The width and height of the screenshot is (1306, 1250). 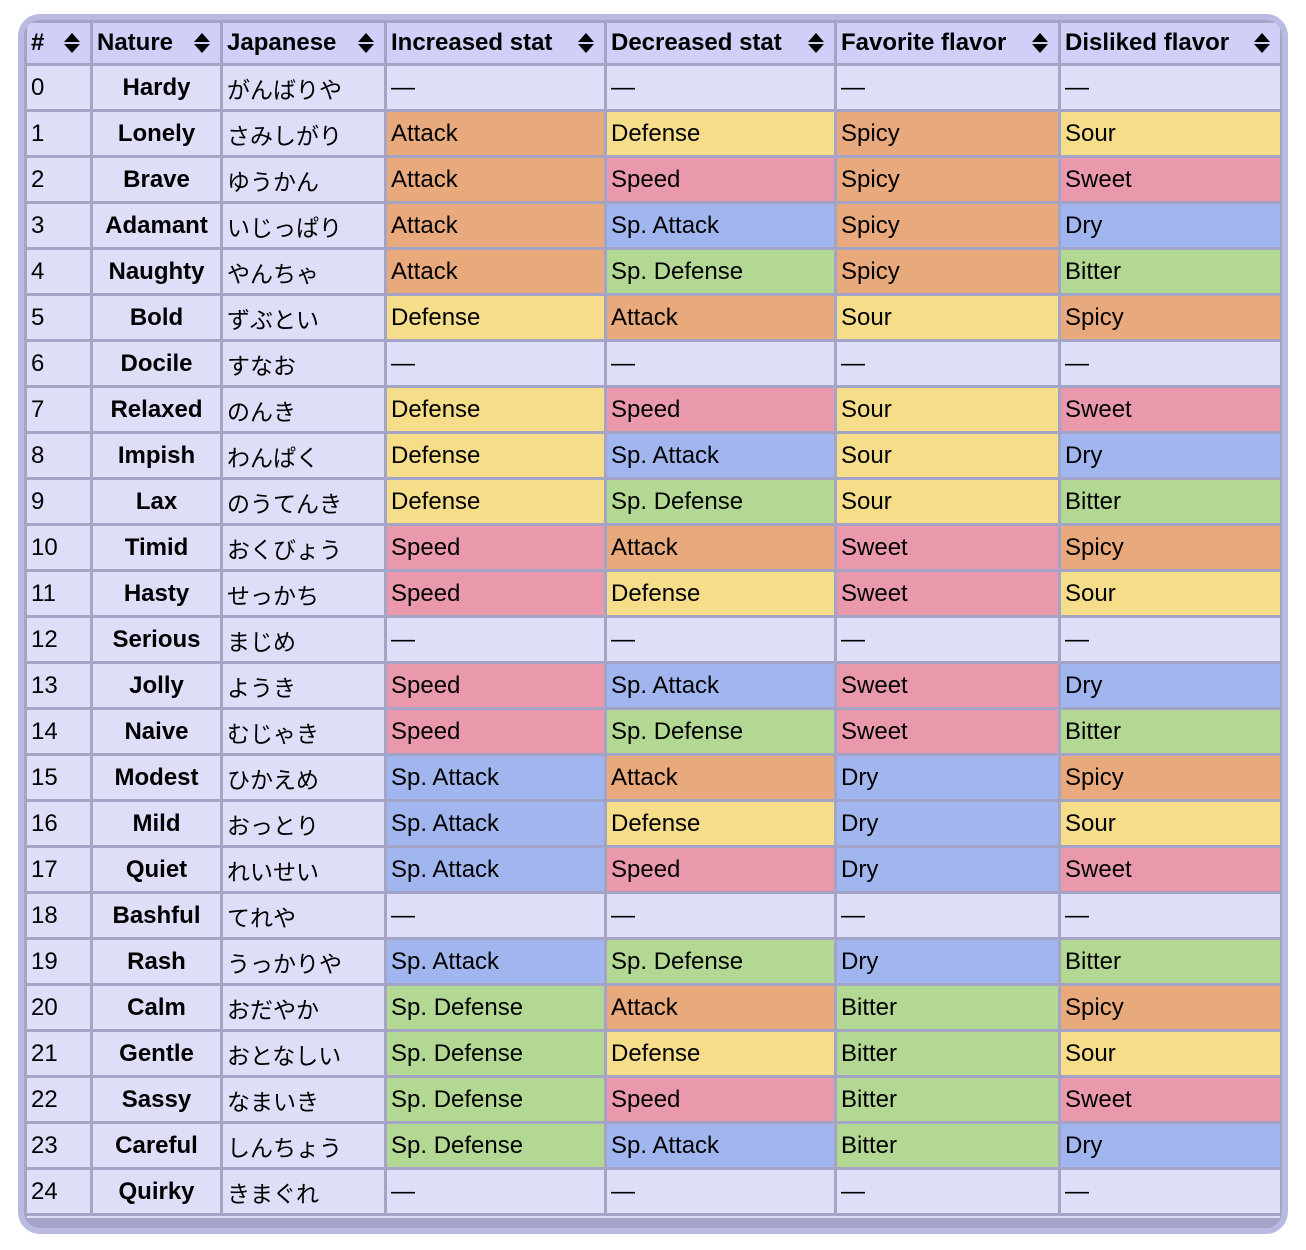 What do you see at coordinates (156, 225) in the screenshot?
I see `cell-nature: Adamant` at bounding box center [156, 225].